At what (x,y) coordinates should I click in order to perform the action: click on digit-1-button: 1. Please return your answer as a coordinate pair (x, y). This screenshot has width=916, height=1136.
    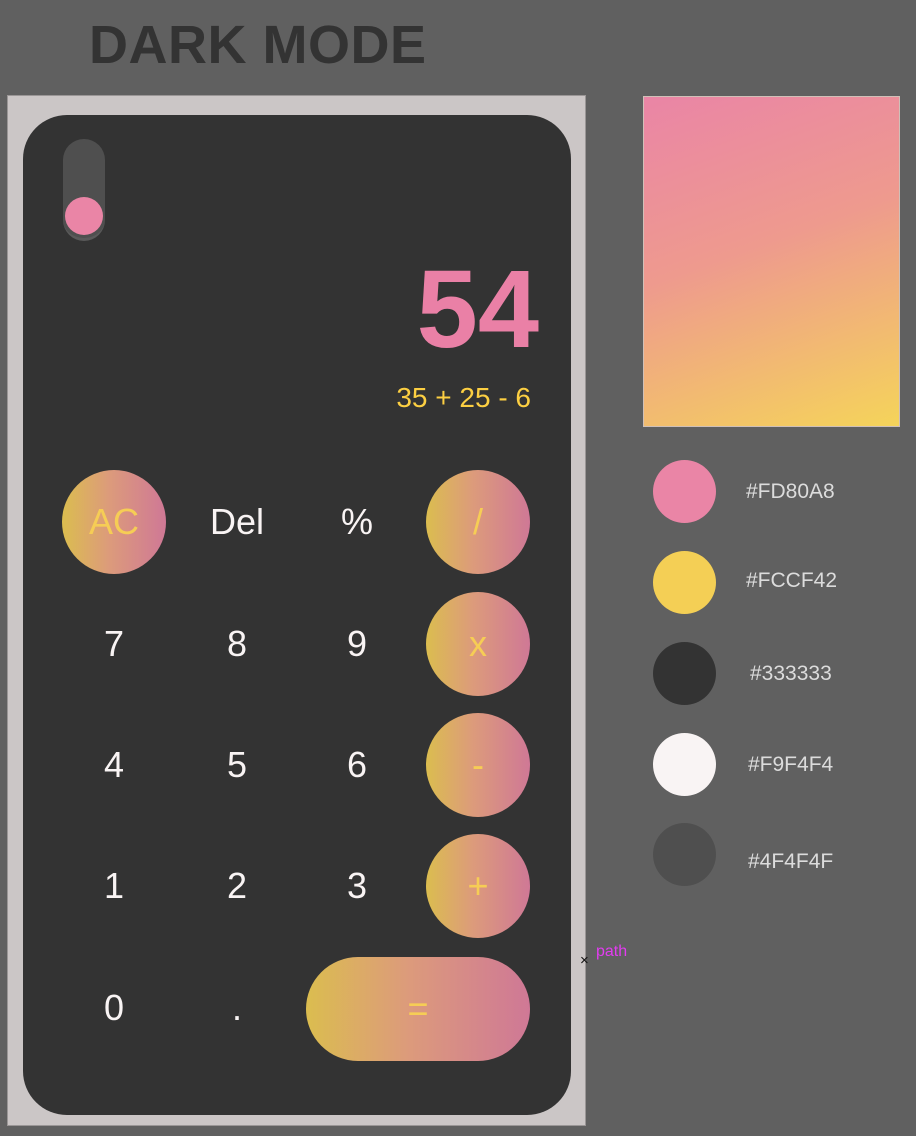
    Looking at the image, I should click on (114, 886).